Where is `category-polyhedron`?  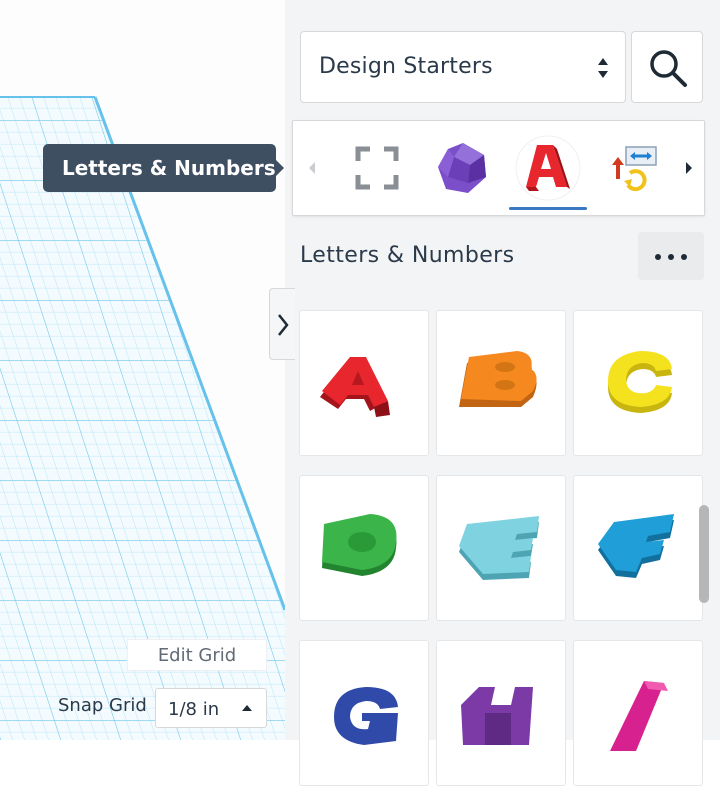
category-polyhedron is located at coordinates (463, 168).